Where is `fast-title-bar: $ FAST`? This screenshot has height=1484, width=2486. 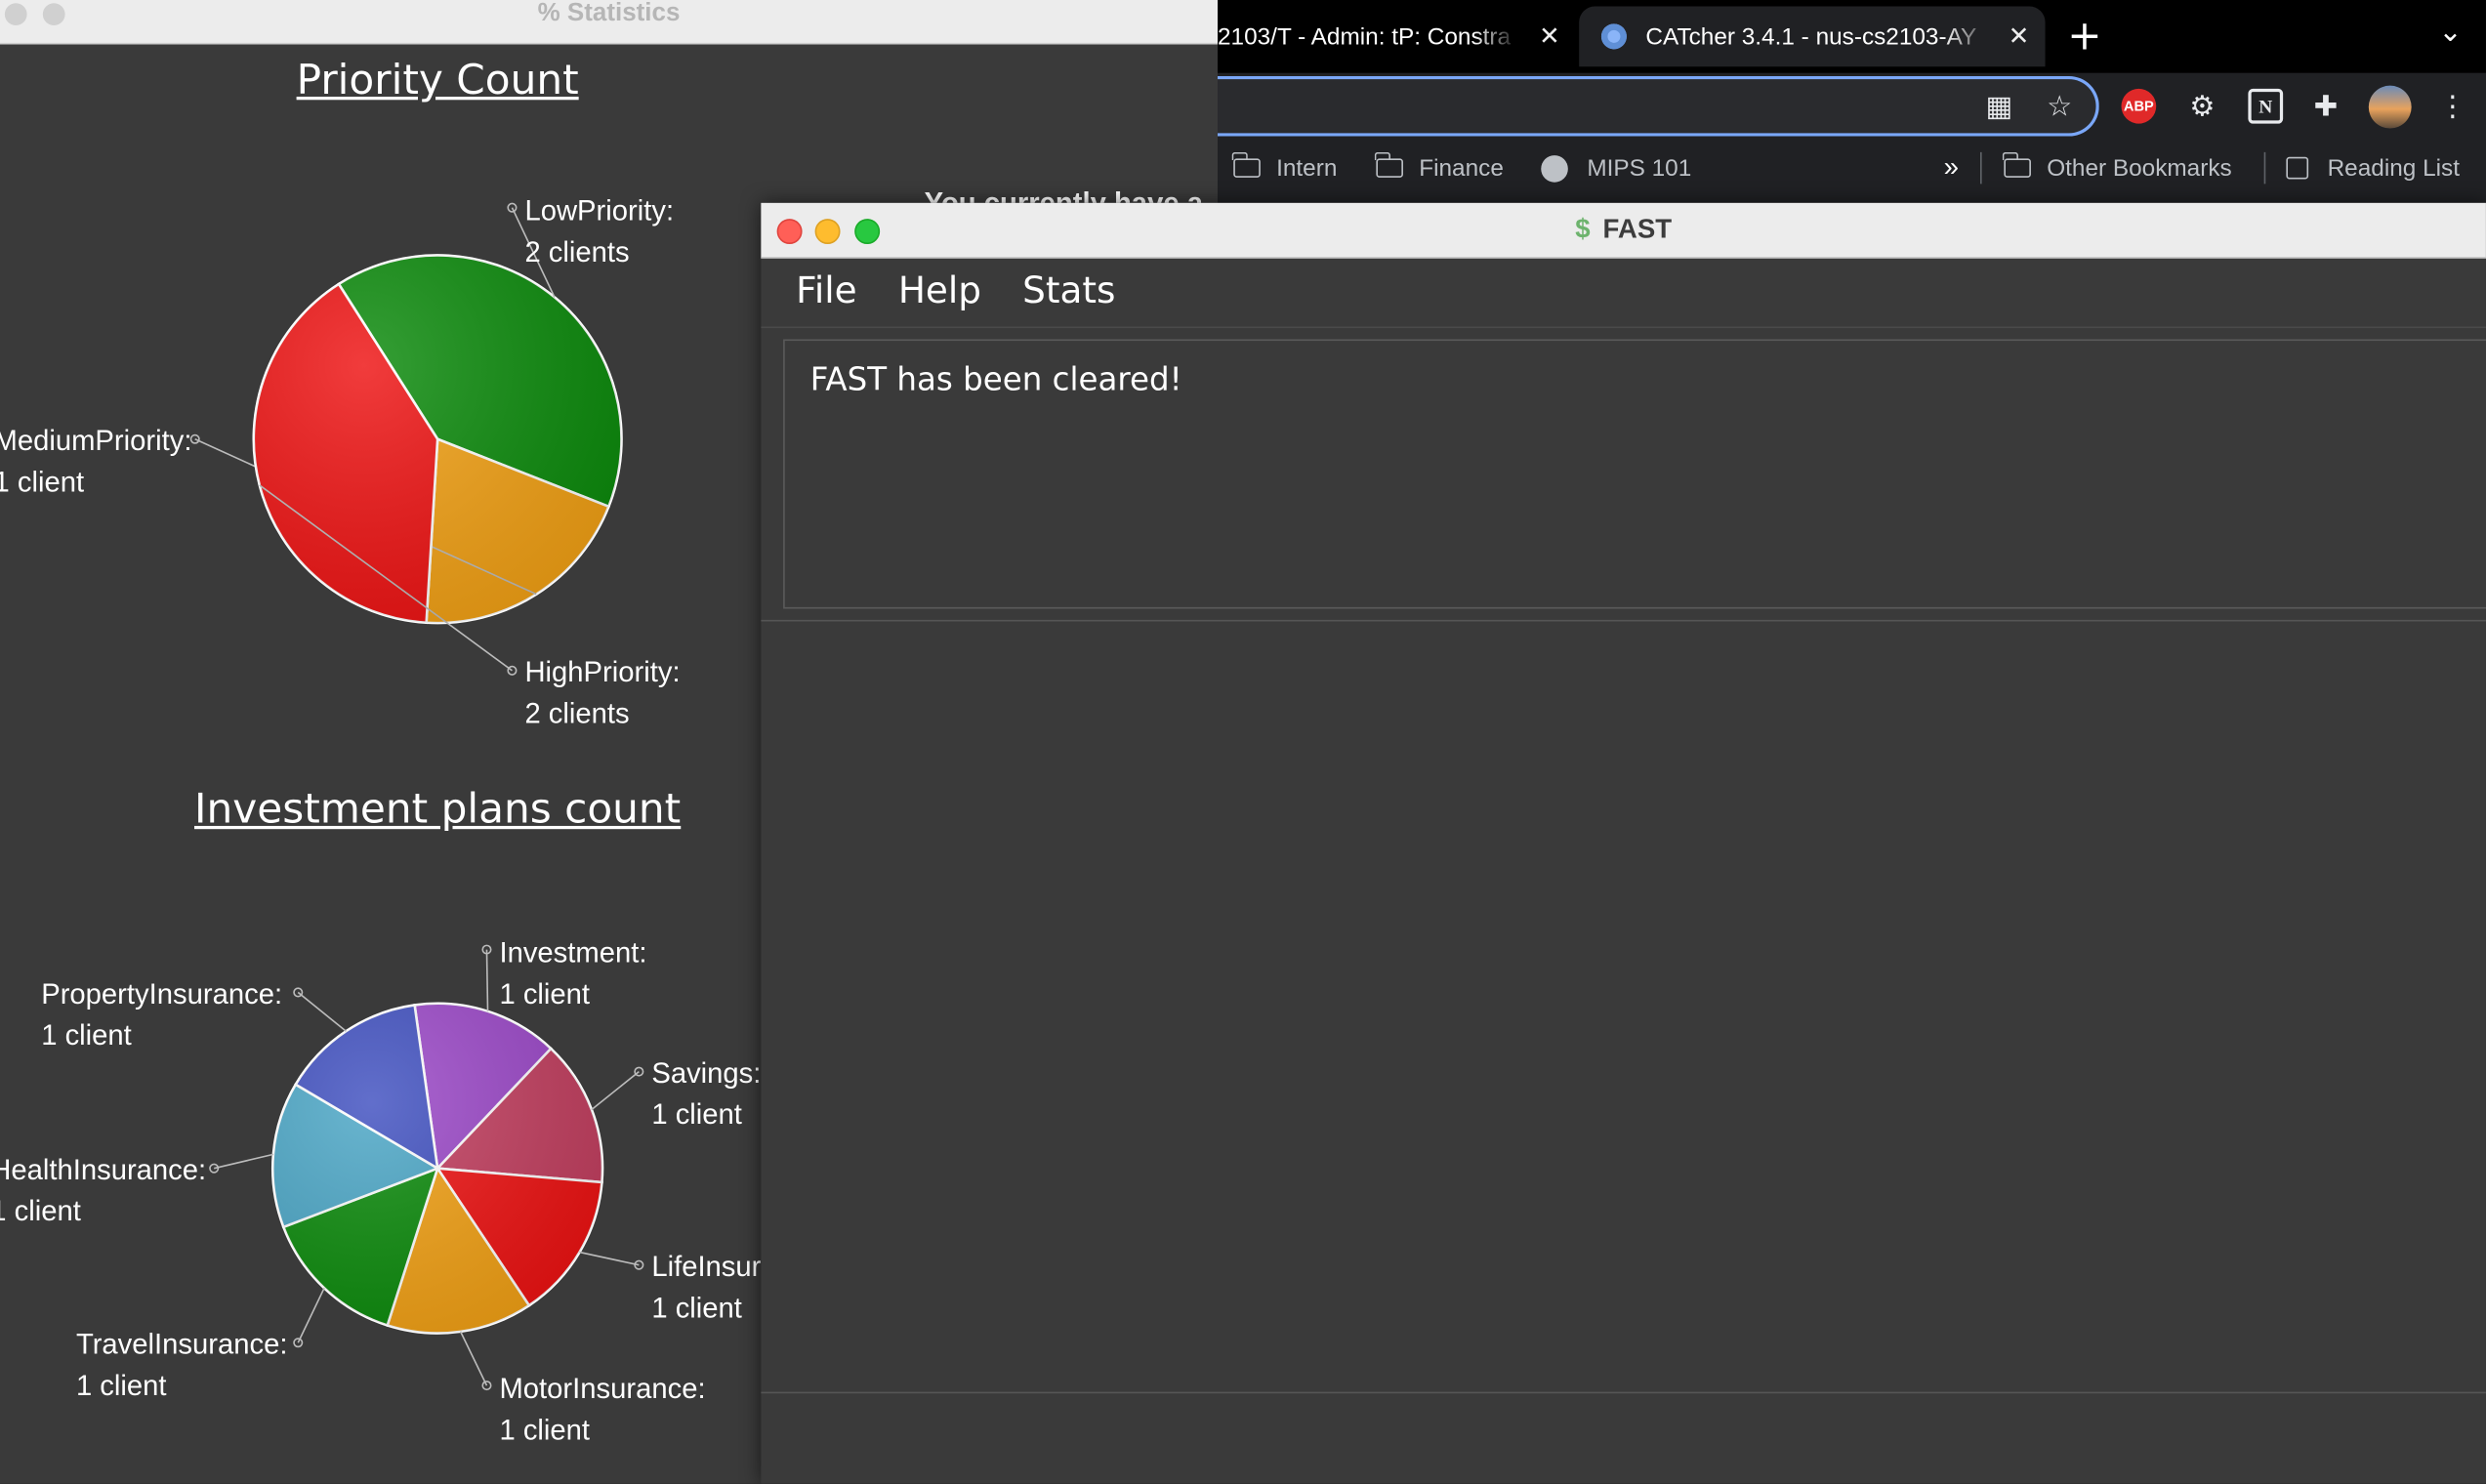 fast-title-bar: $ FAST is located at coordinates (1624, 231).